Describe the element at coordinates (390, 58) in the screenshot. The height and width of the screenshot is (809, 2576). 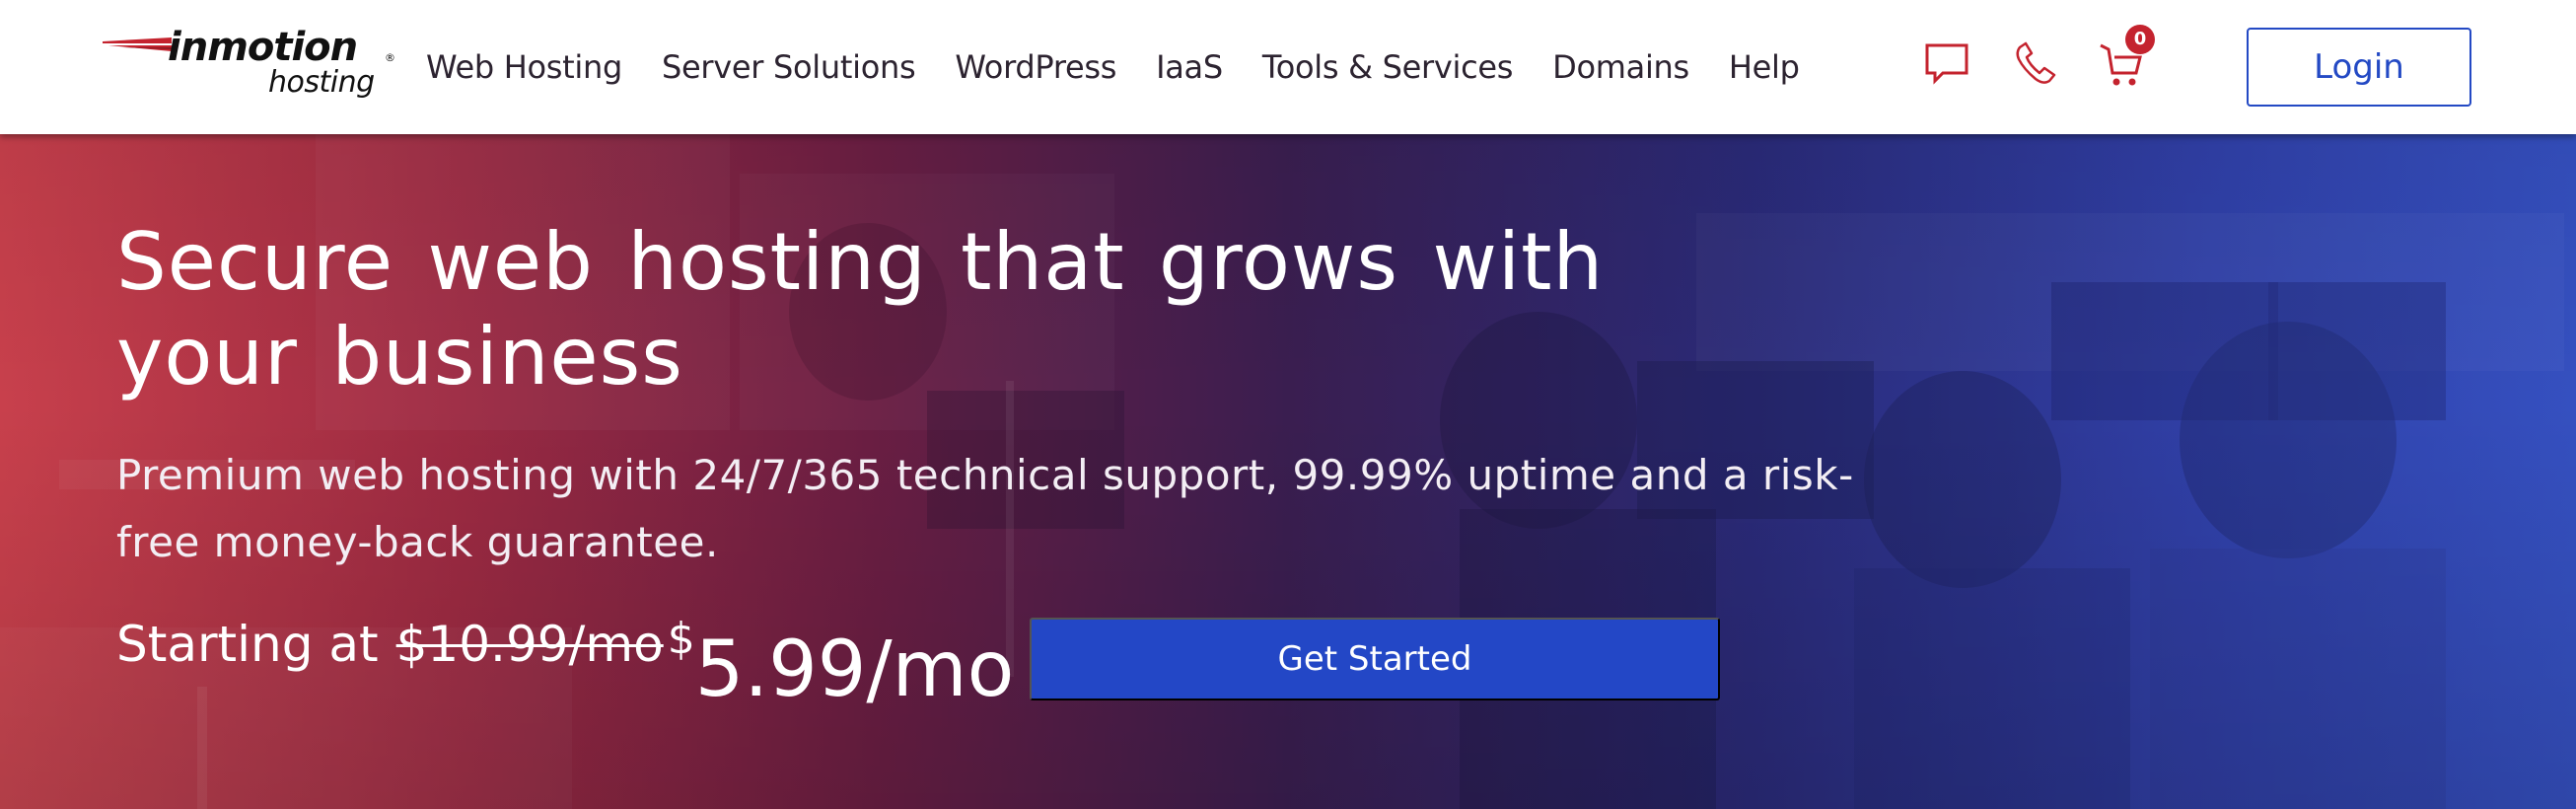
I see `registered-mark: ®` at that location.